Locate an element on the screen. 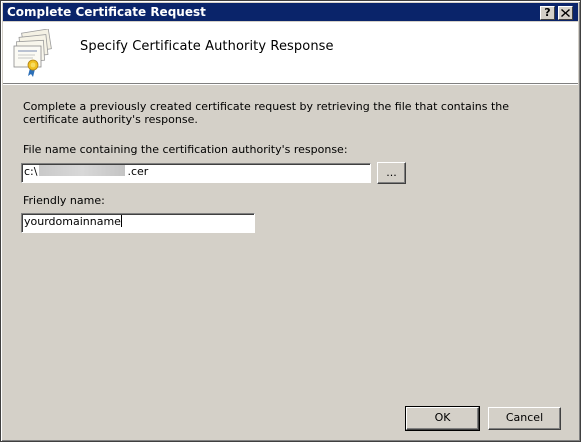  text-cursor is located at coordinates (121, 221).